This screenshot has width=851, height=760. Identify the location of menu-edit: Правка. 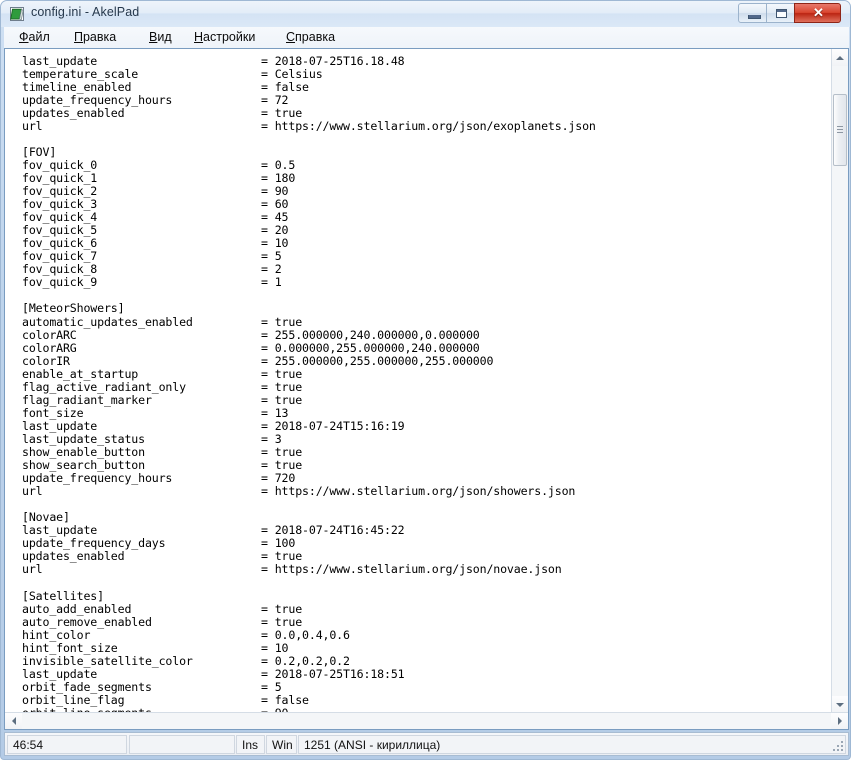
(95, 37).